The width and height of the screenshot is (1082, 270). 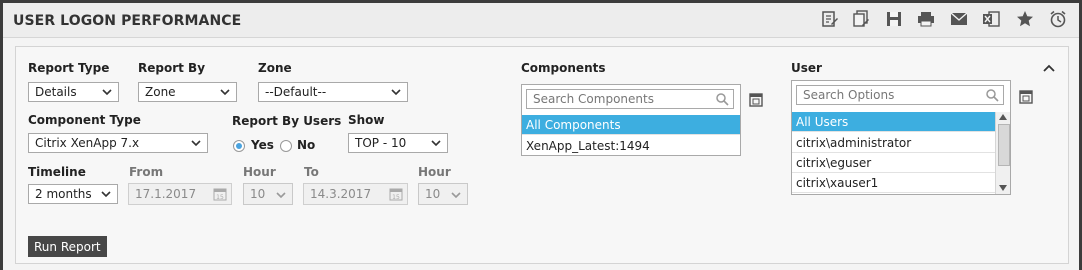 What do you see at coordinates (275, 68) in the screenshot?
I see `zone-label: Zone` at bounding box center [275, 68].